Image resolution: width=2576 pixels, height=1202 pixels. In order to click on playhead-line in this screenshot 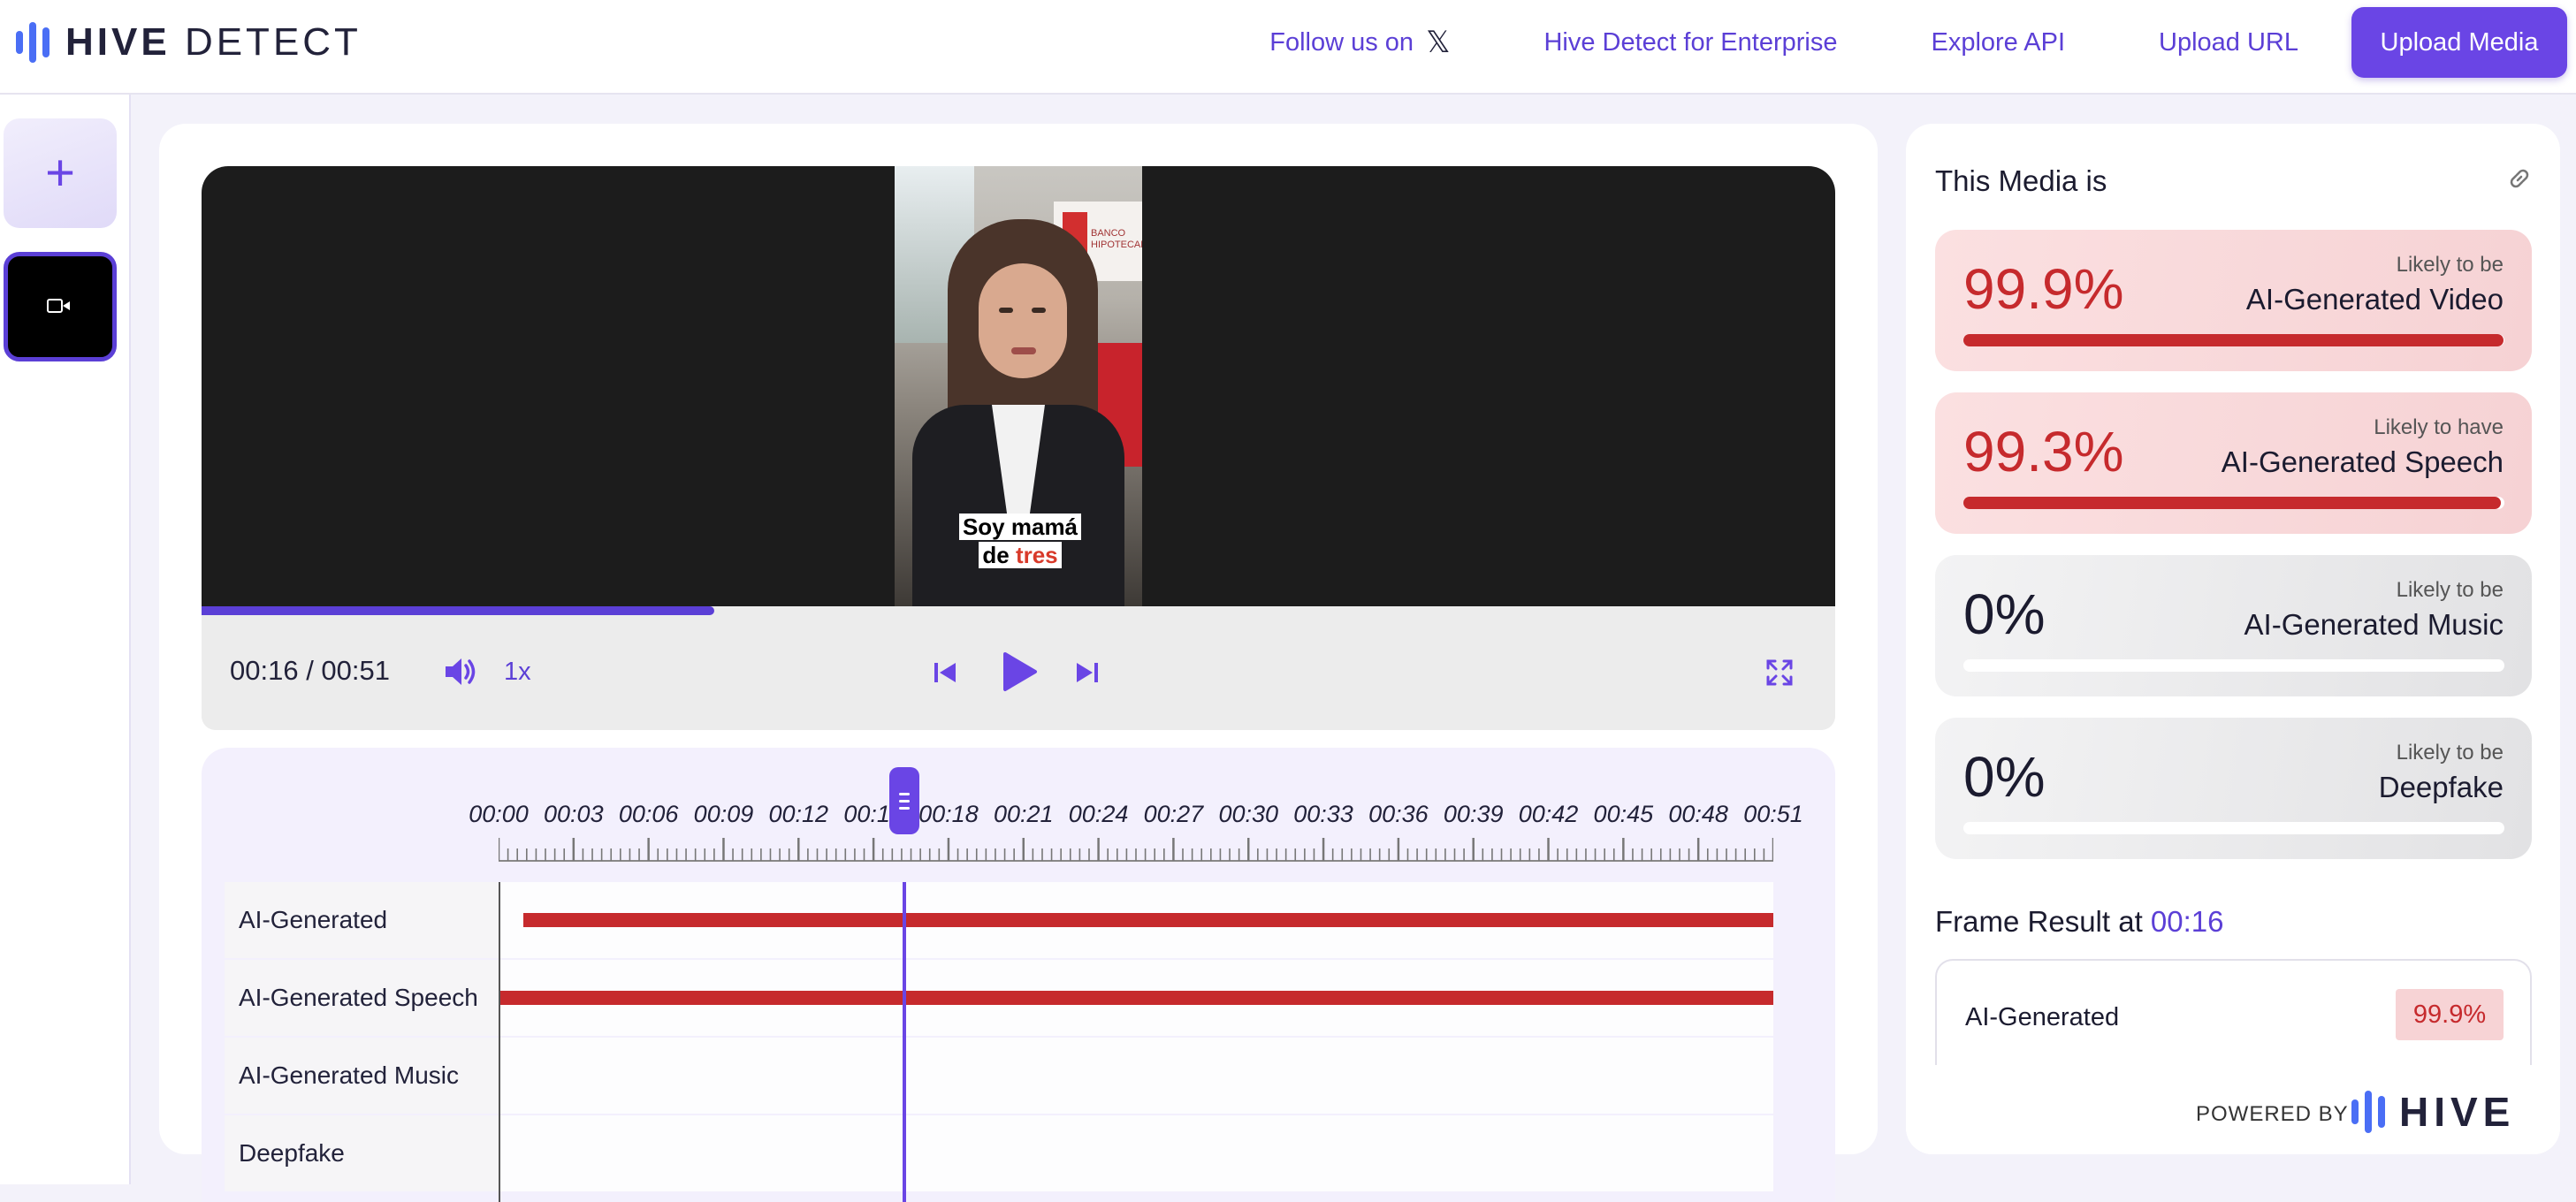, I will do `click(904, 1042)`.